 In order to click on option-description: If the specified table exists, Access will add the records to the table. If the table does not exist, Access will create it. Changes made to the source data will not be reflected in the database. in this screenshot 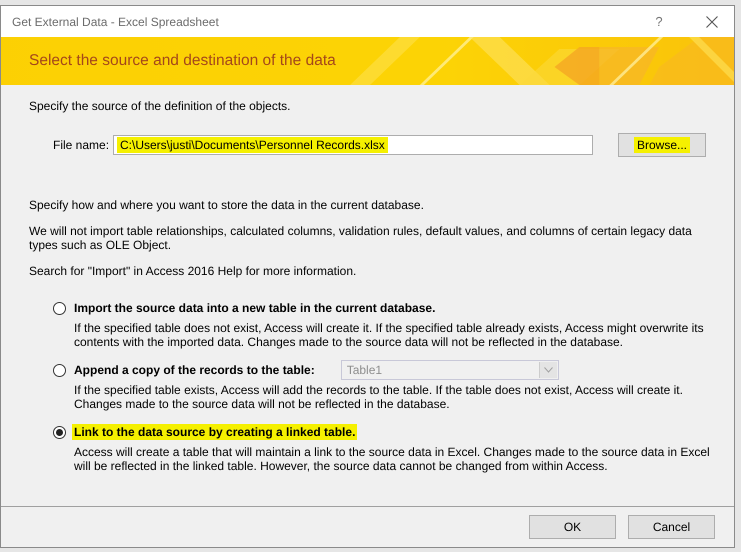, I will do `click(379, 397)`.